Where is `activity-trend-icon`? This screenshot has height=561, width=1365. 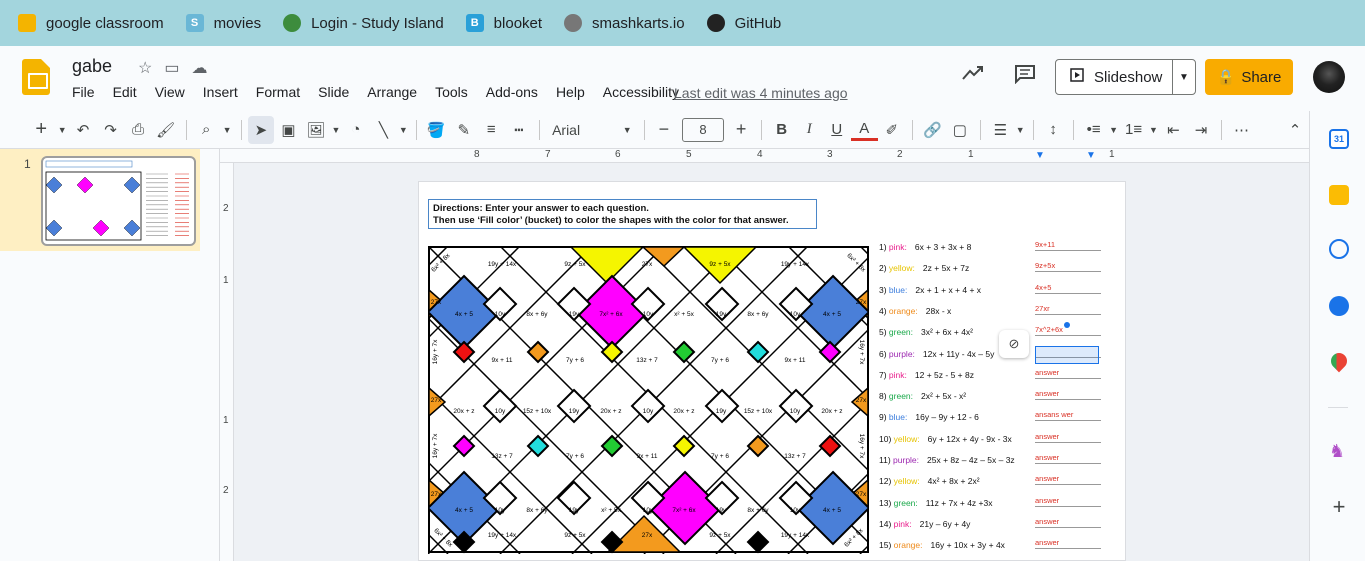
activity-trend-icon is located at coordinates (973, 75).